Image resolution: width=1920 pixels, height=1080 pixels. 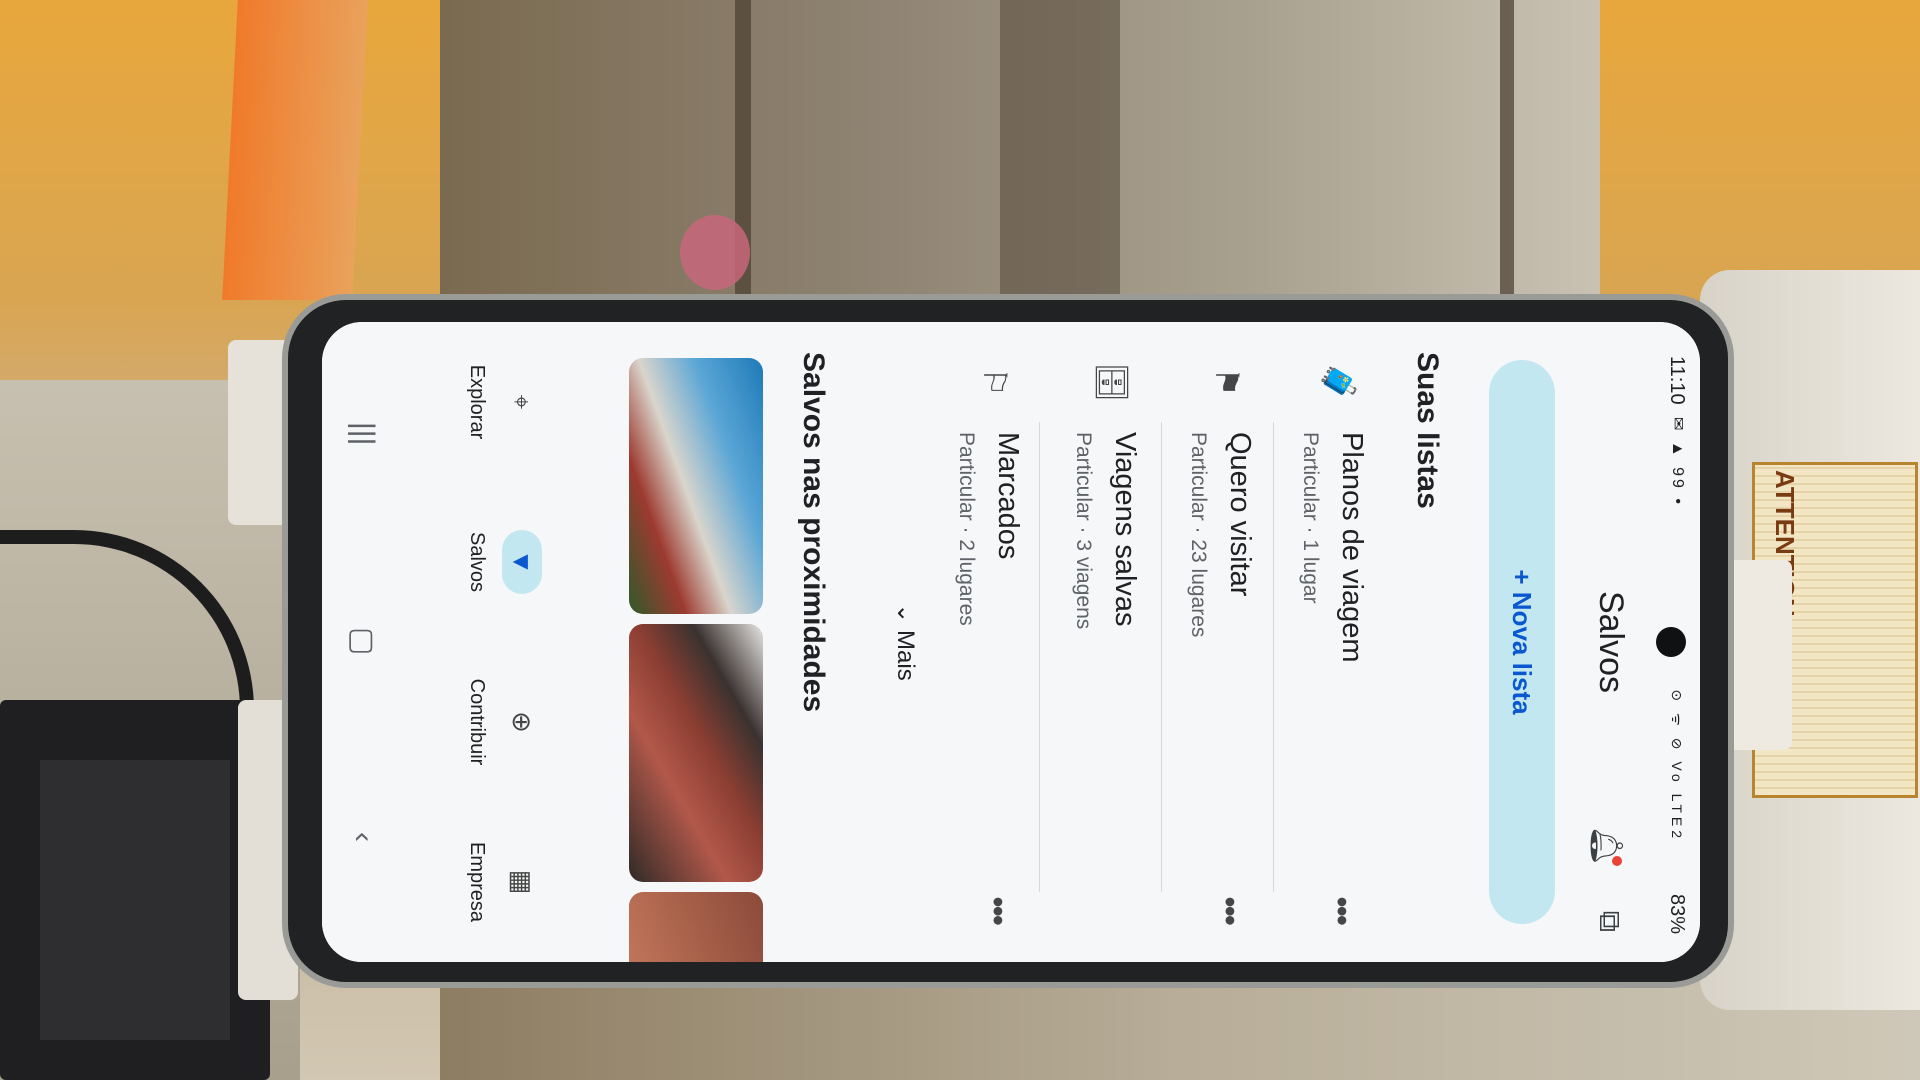 I want to click on luggage-icon: 🗄, so click(x=1112, y=382).